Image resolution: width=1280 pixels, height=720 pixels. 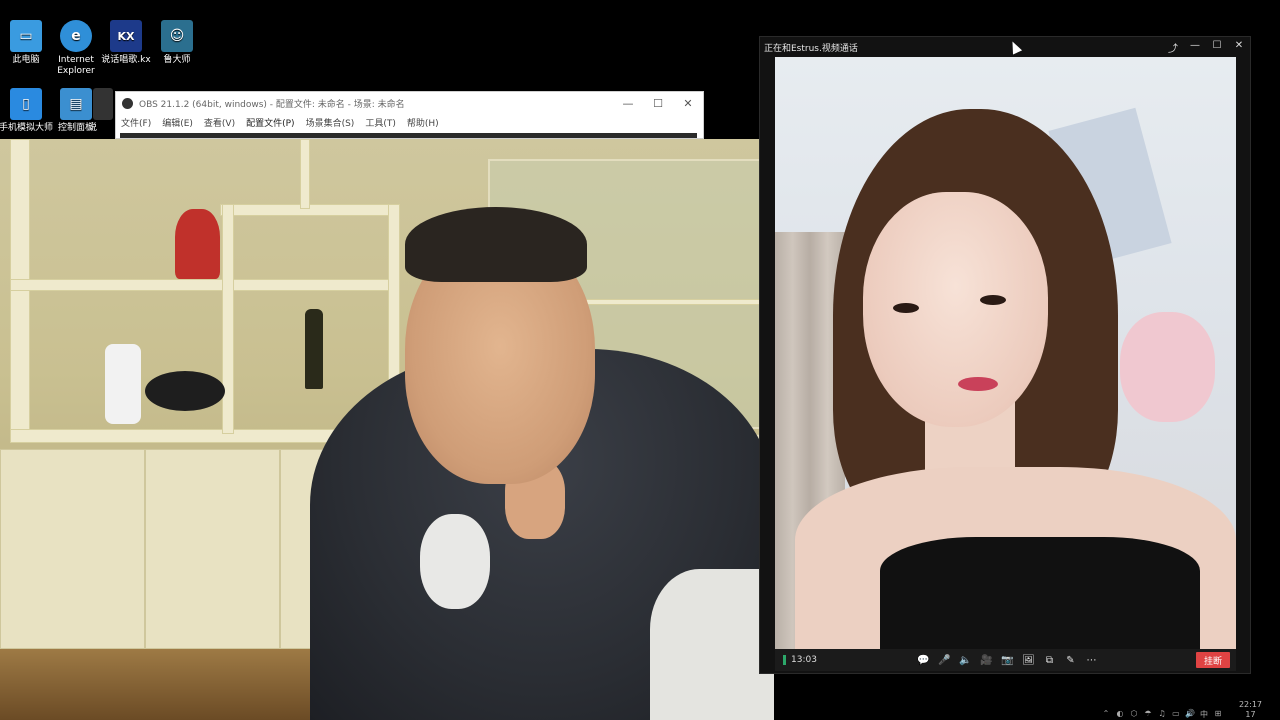 I want to click on effects-icon: 🖼, so click(x=1028, y=660).